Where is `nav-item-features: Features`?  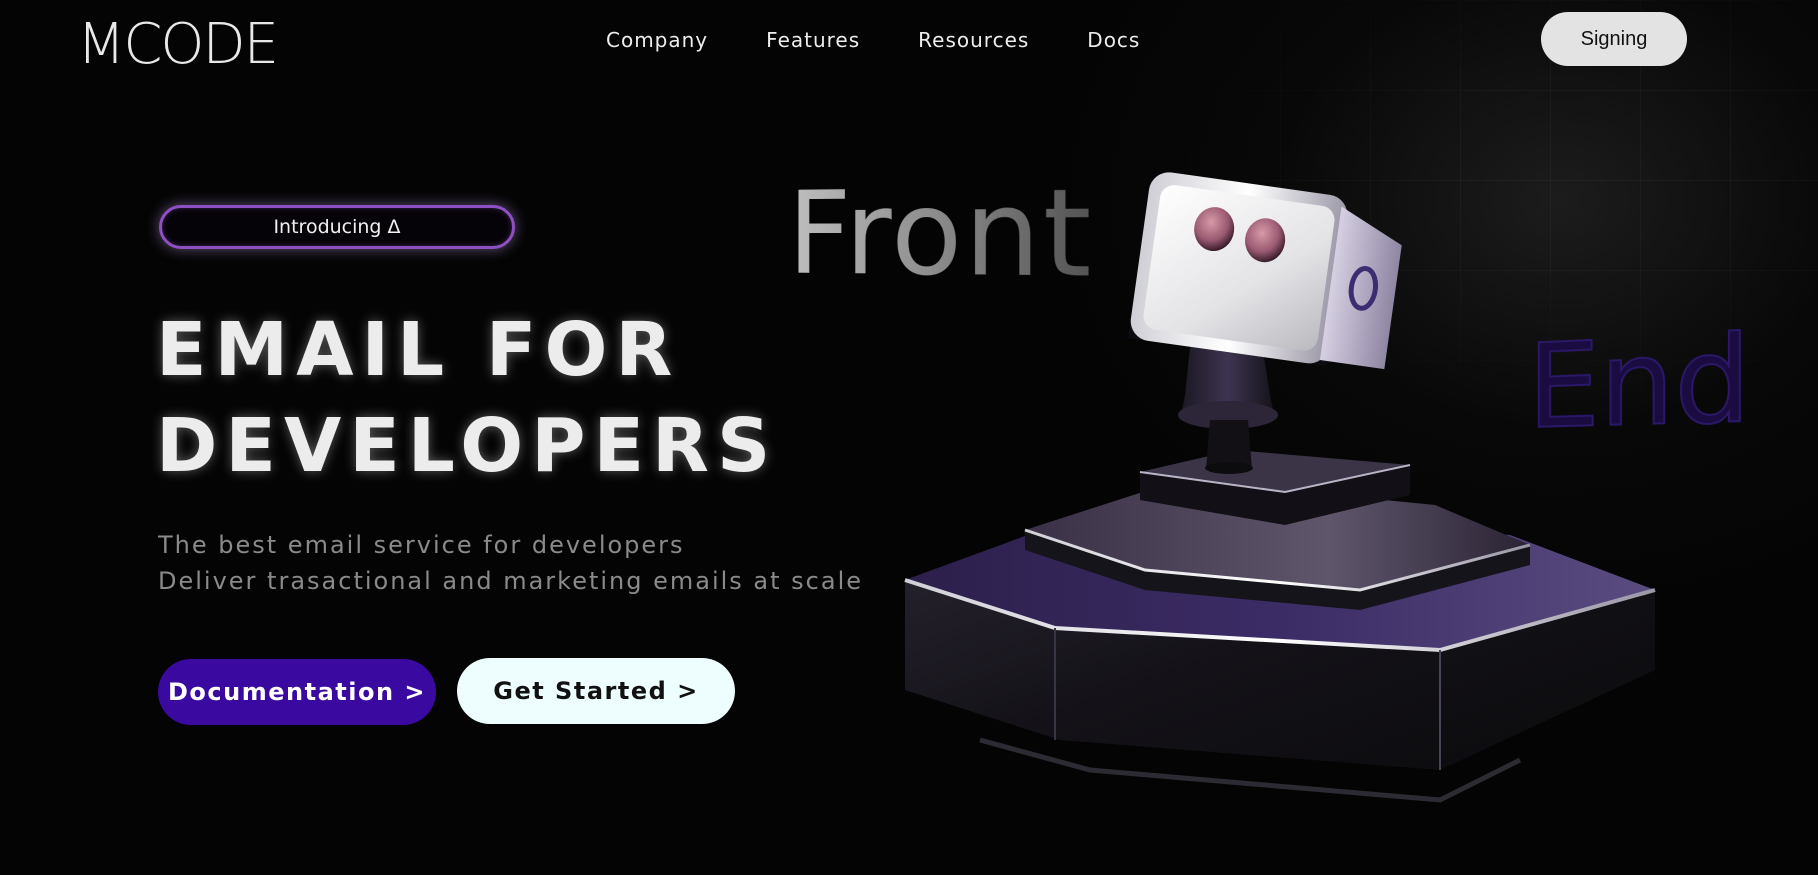
nav-item-features: Features is located at coordinates (813, 40).